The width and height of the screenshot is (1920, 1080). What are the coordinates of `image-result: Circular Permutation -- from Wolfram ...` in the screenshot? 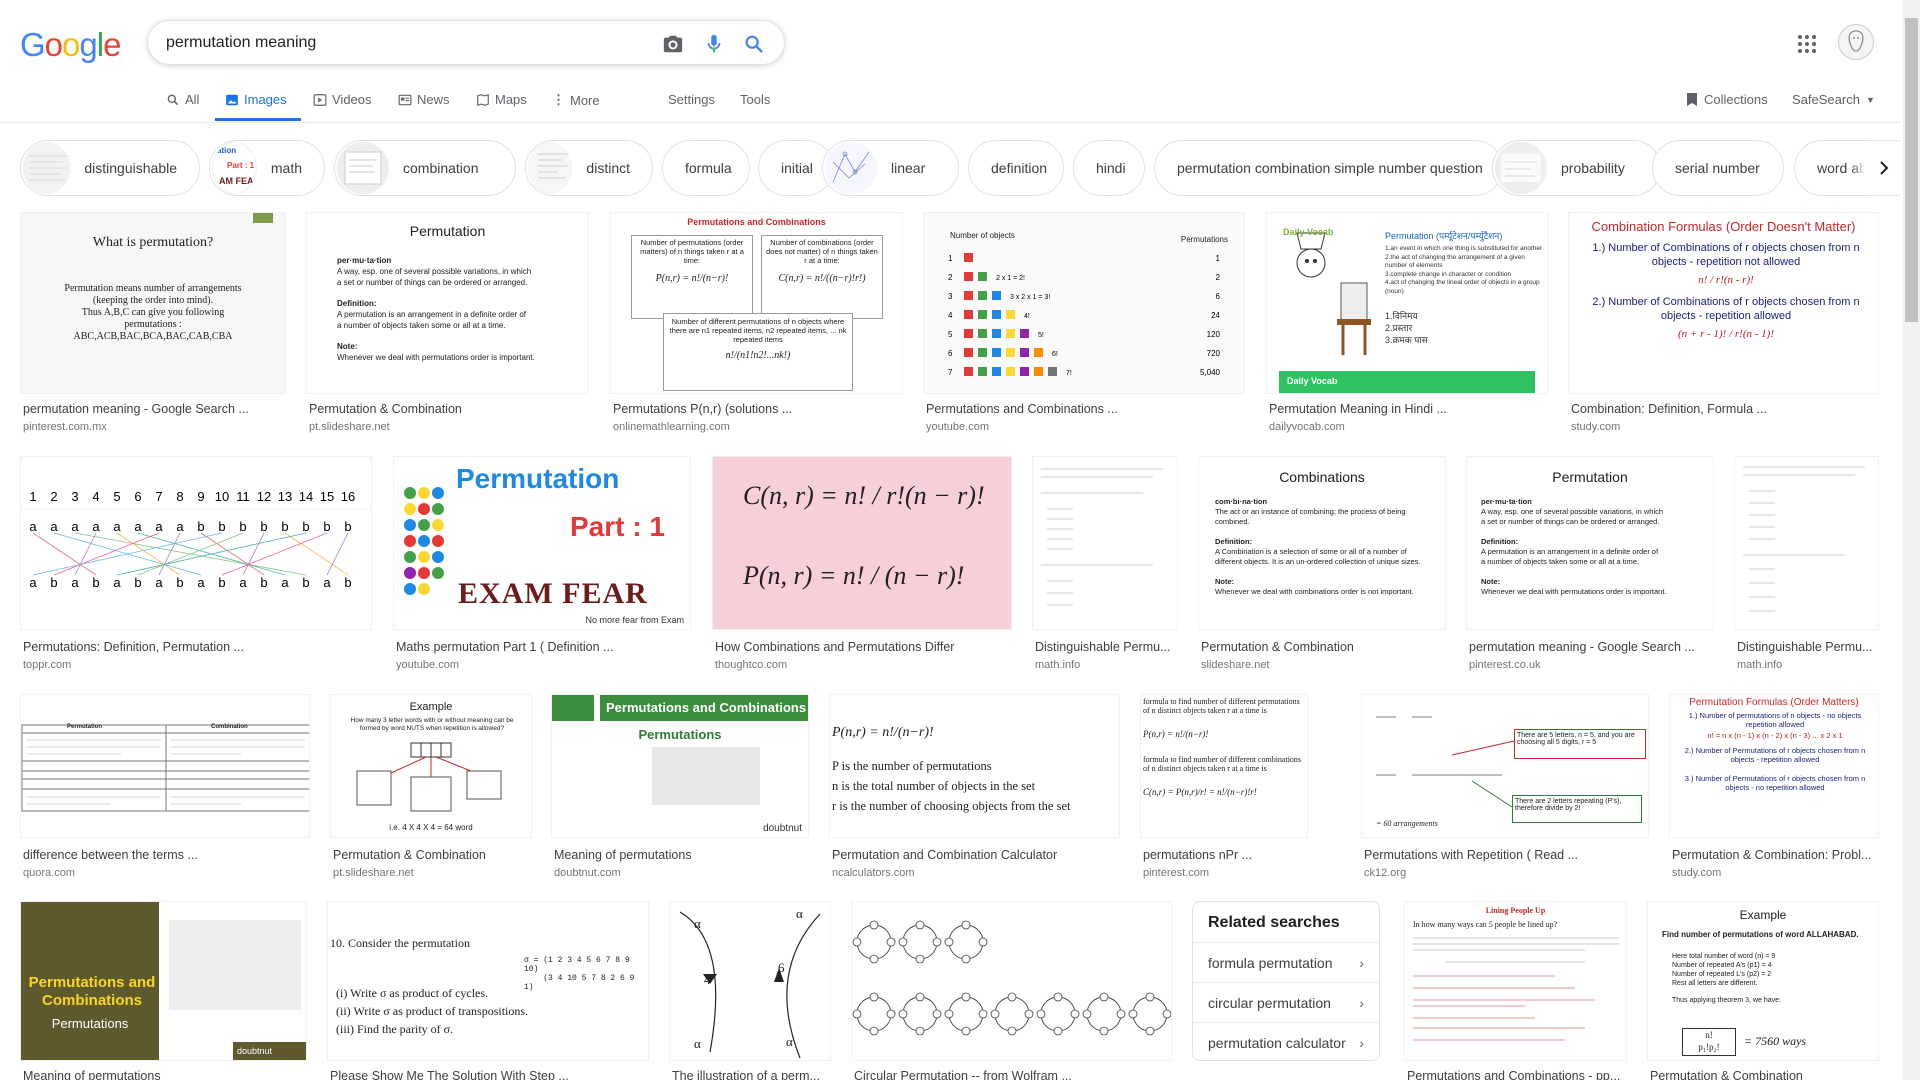 It's located at (1011, 990).